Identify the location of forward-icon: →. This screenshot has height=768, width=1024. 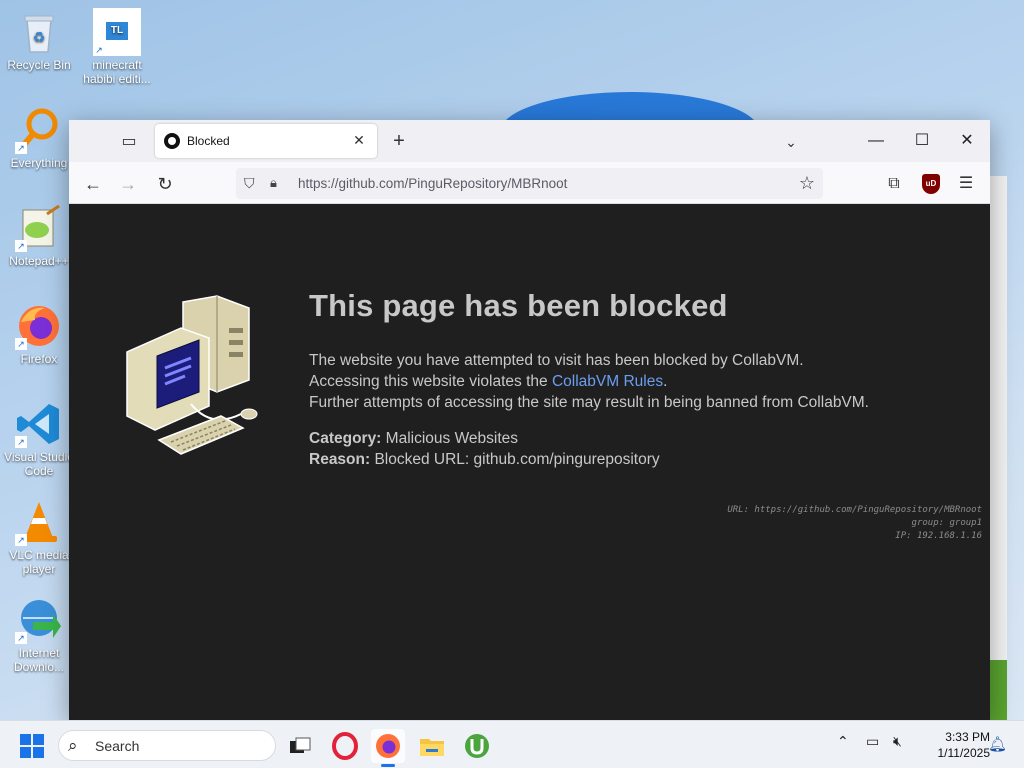
(128, 184).